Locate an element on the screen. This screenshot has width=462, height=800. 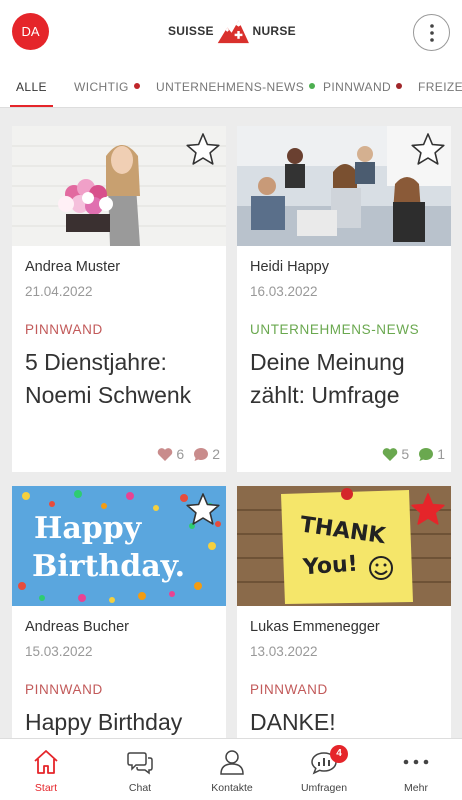
card-date: 15.03.2022 is located at coordinates (59, 651).